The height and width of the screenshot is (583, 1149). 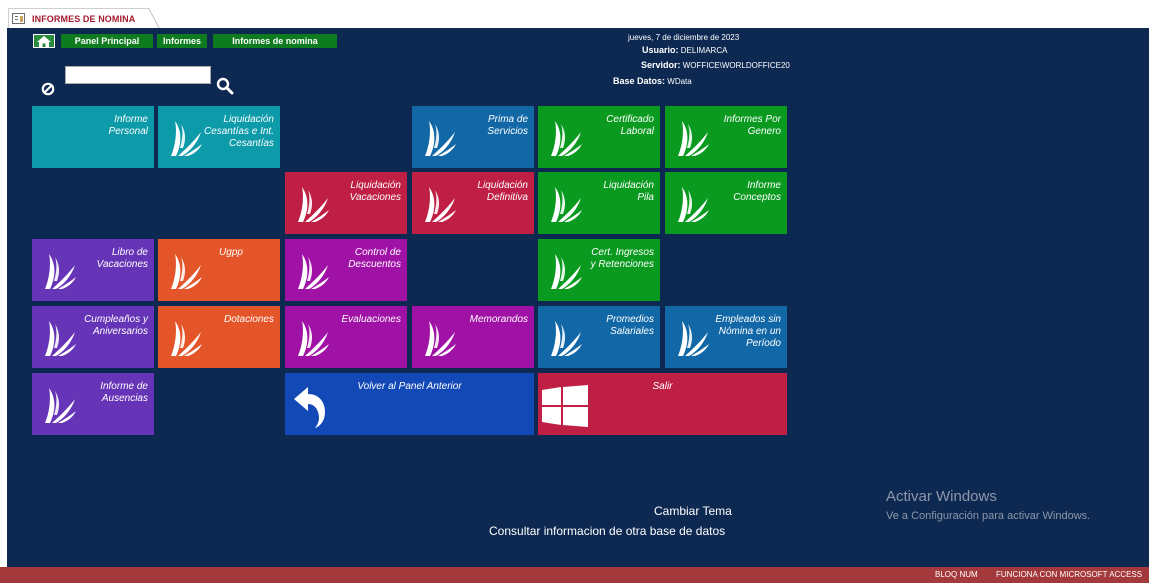 I want to click on tile-label: Evaluaciones, so click(x=371, y=319).